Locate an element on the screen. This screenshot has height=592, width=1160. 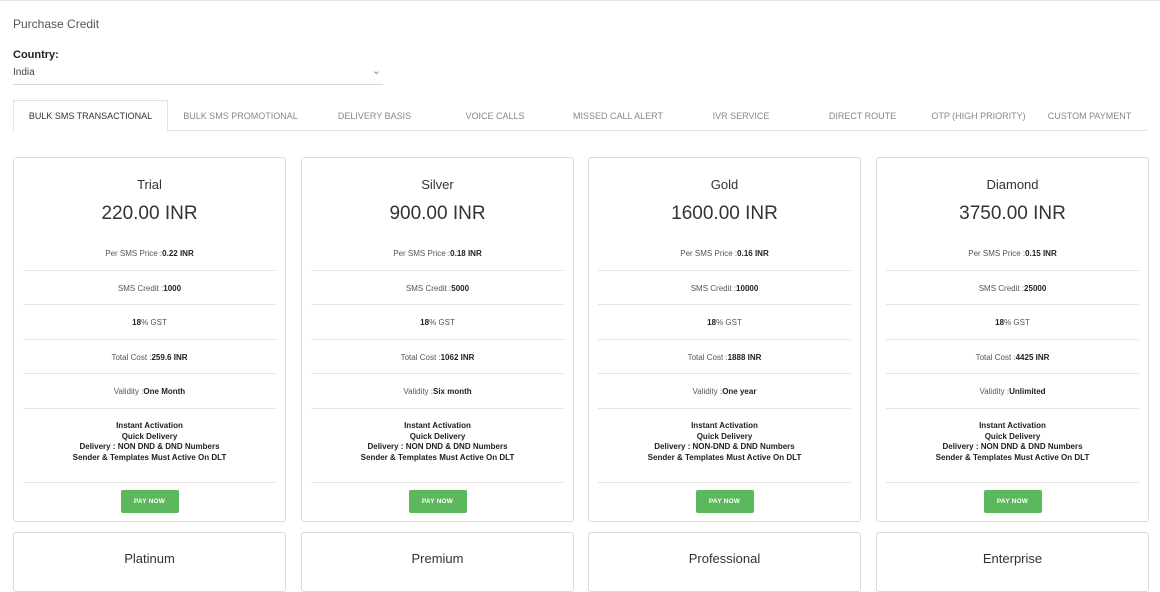
tab-bulk-sms-transactional: BULK SMS TRANSACTIONAL is located at coordinates (90, 116).